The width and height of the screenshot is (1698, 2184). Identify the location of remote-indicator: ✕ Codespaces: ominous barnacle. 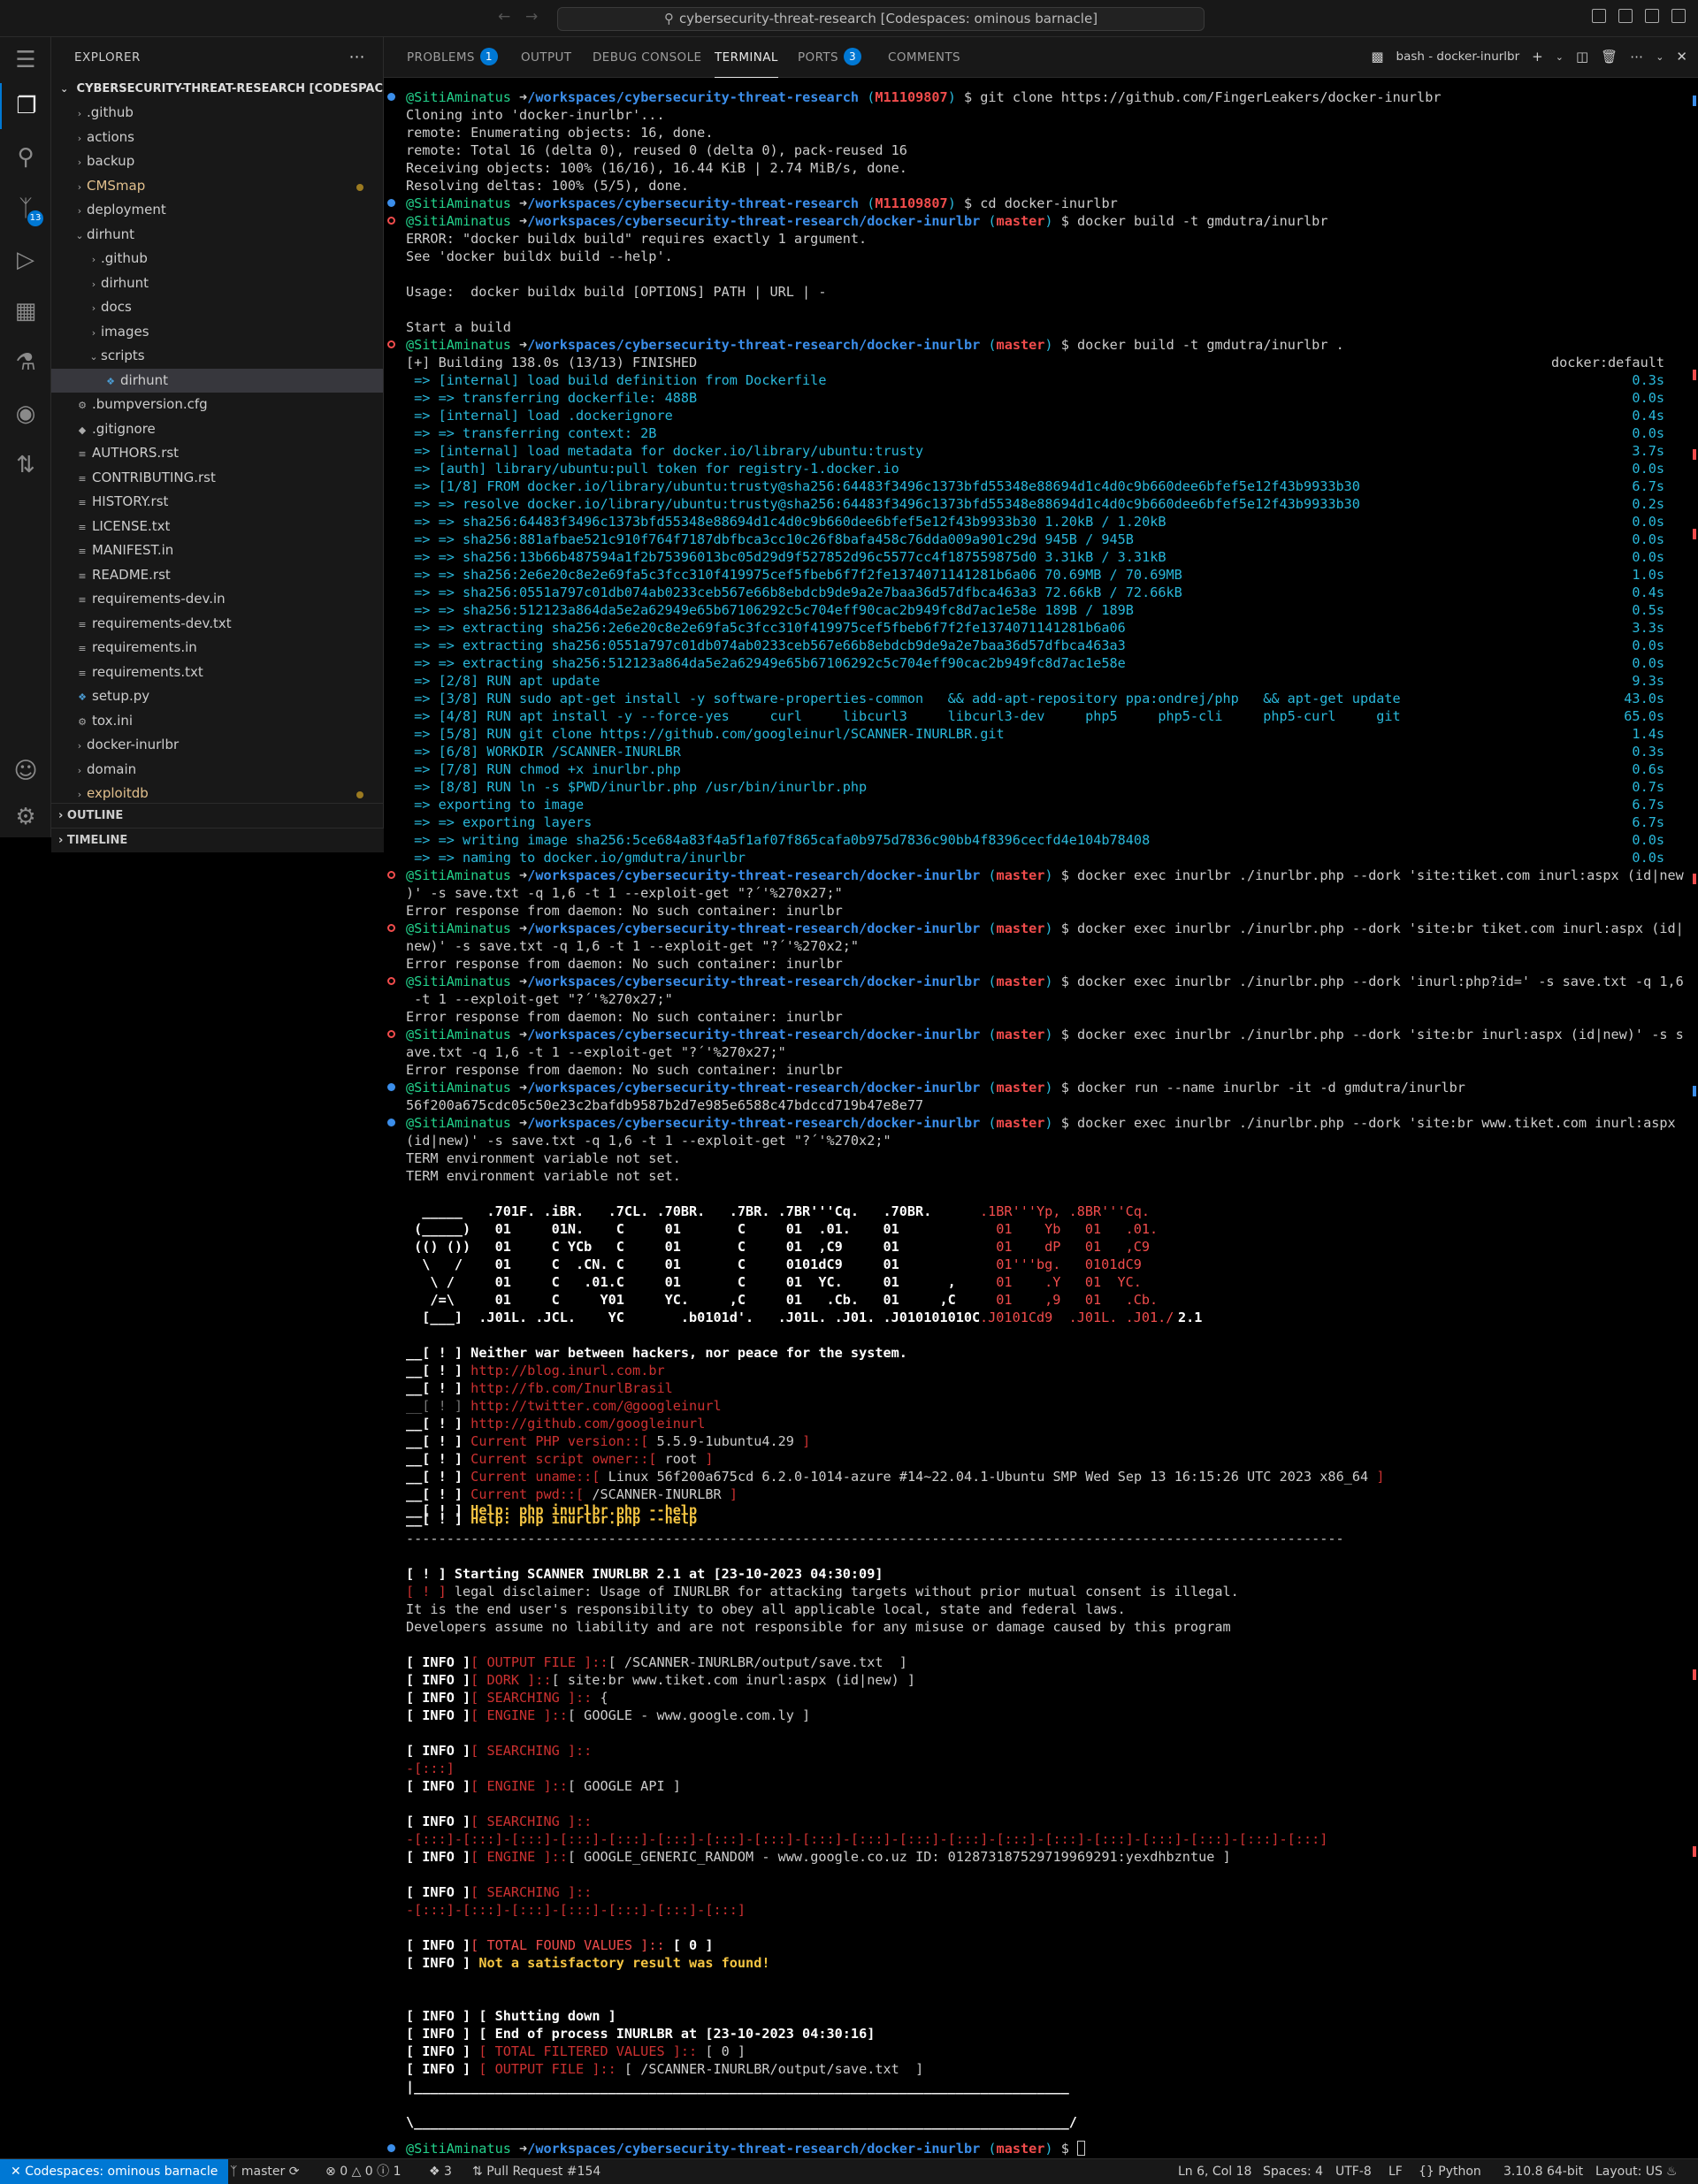
(115, 2171).